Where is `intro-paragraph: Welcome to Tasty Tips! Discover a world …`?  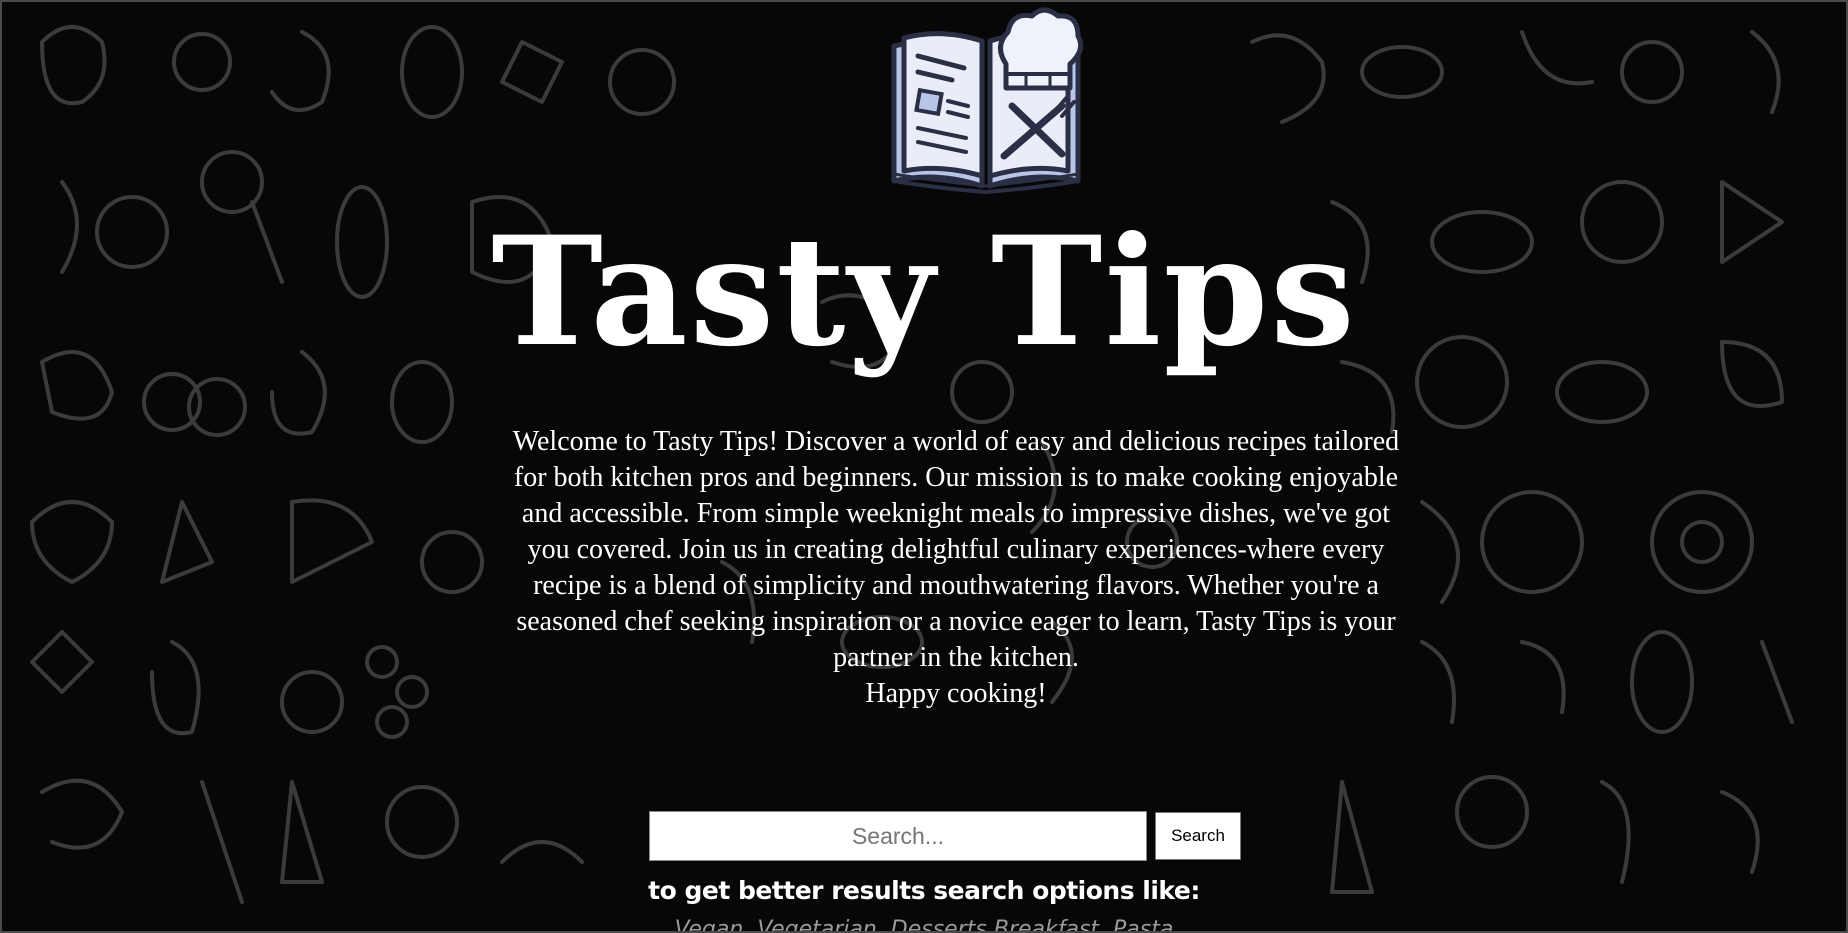 intro-paragraph: Welcome to Tasty Tips! Discover a world … is located at coordinates (956, 568).